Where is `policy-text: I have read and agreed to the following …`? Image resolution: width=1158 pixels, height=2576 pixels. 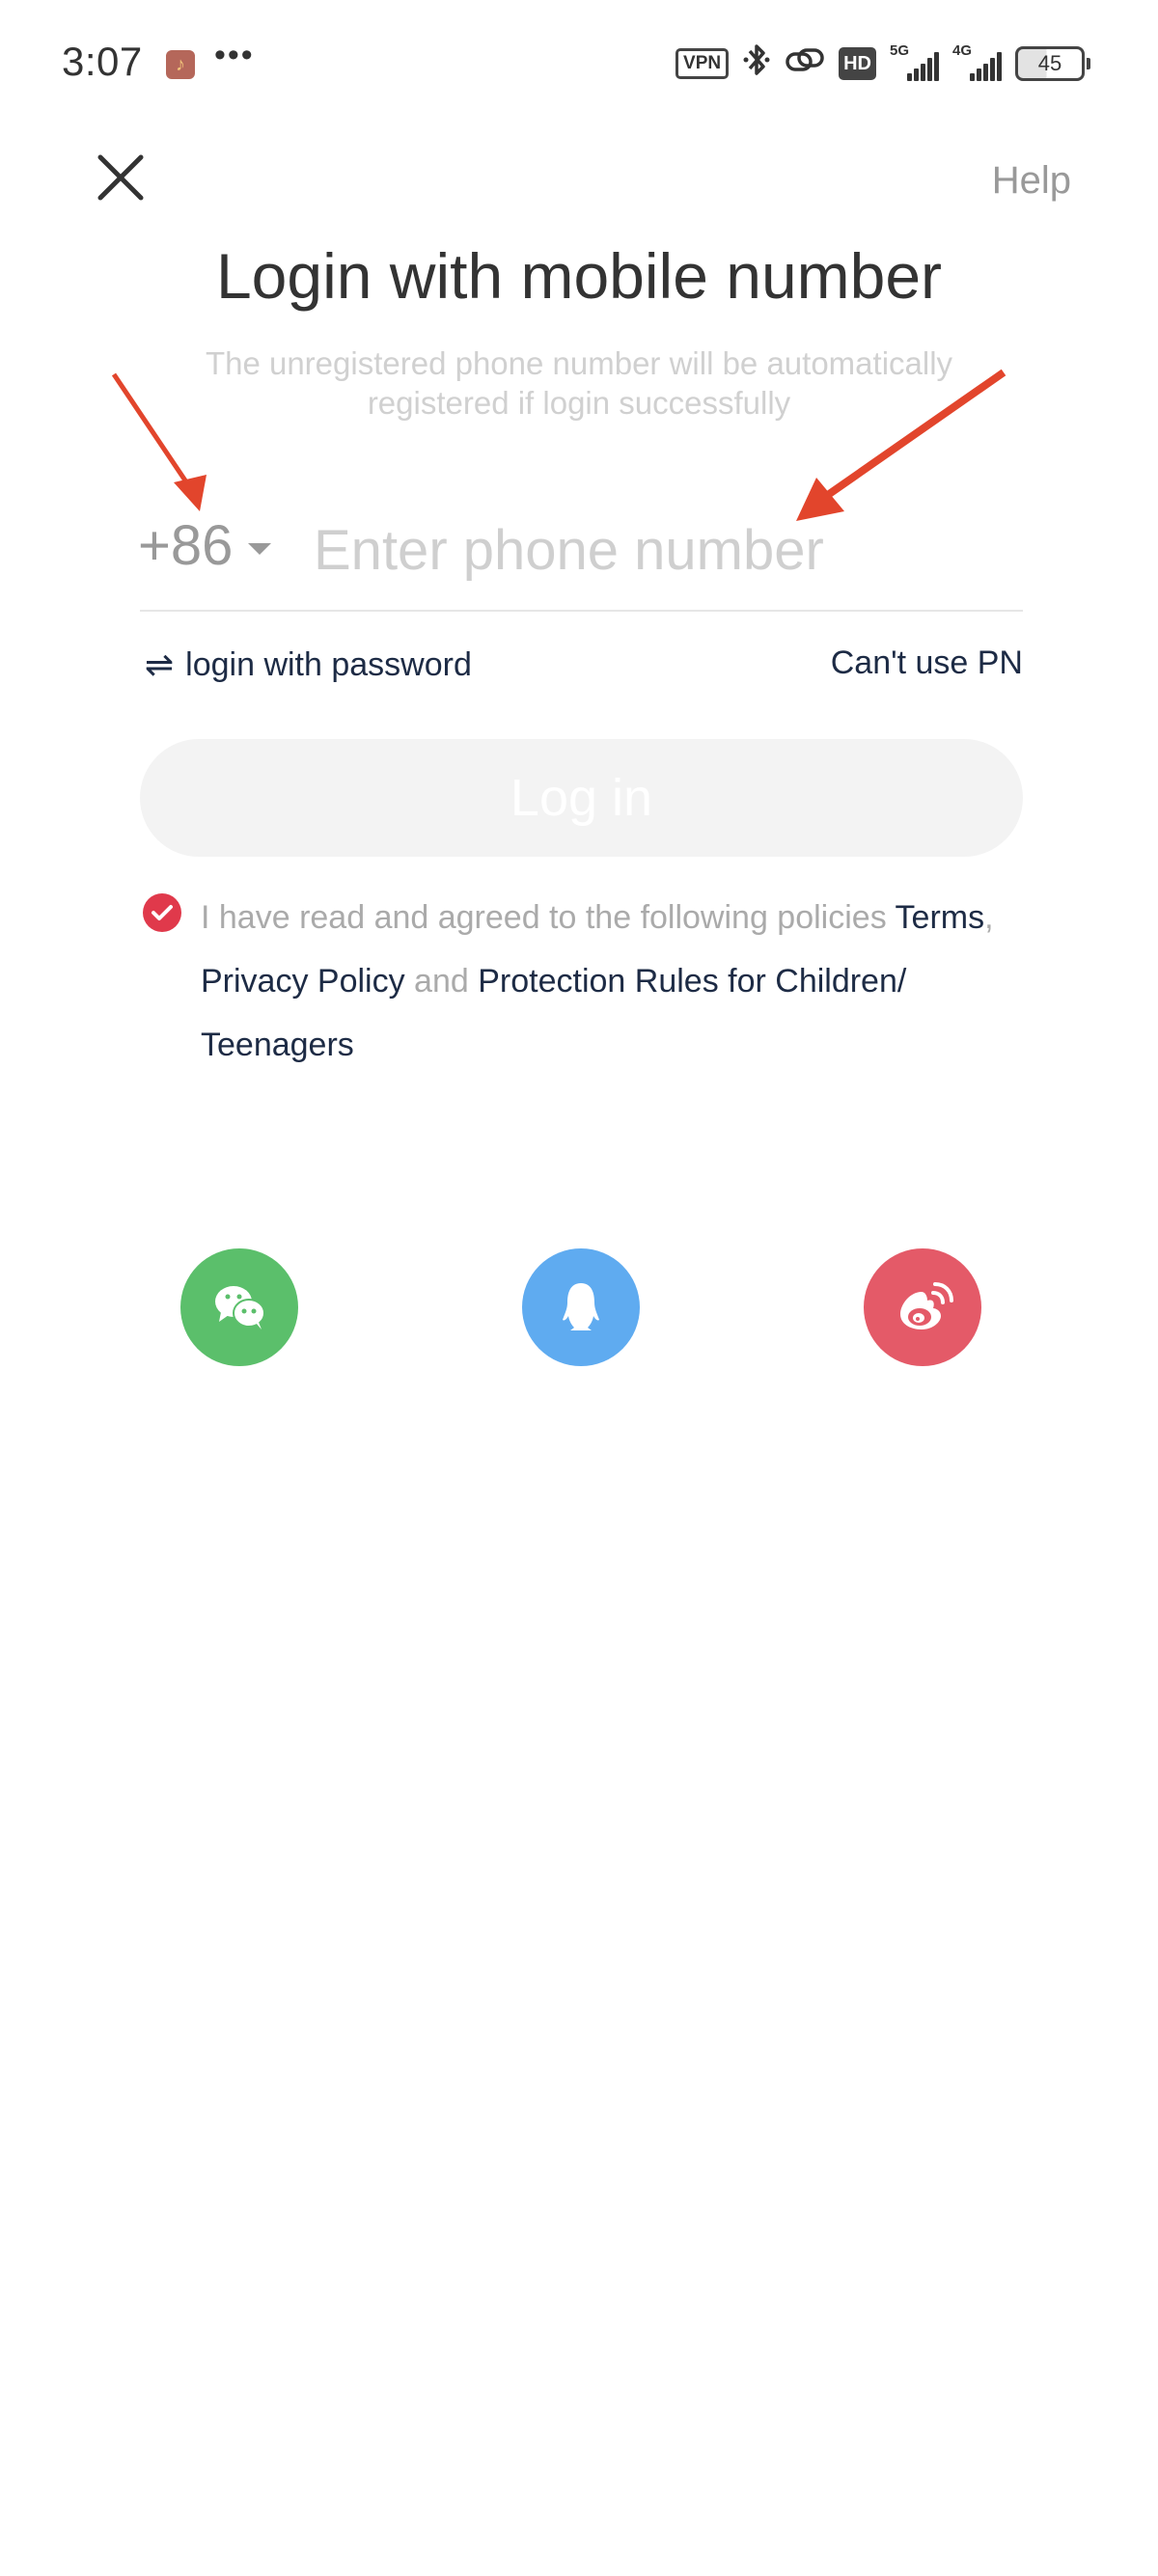 policy-text: I have read and agreed to the following … is located at coordinates (597, 981).